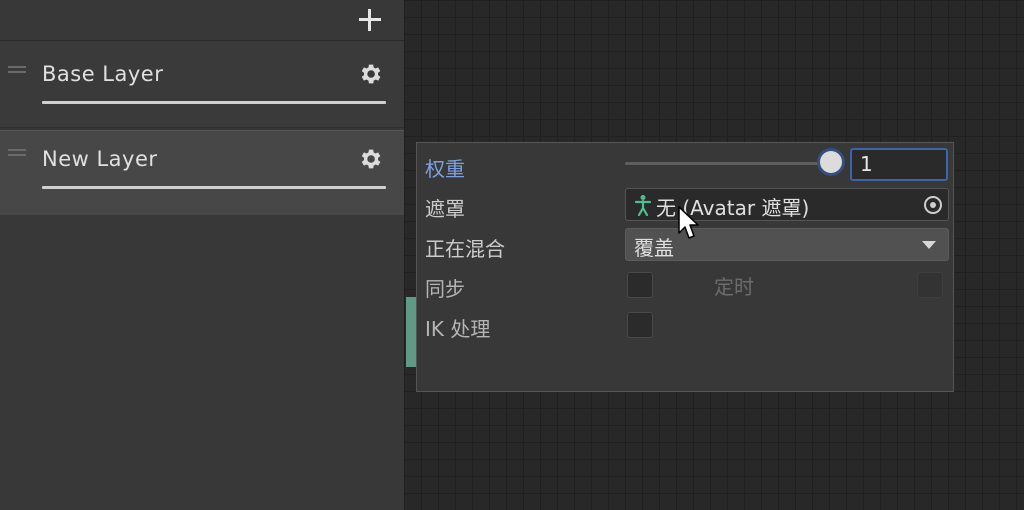  What do you see at coordinates (445, 289) in the screenshot?
I see `sync-label: 同步` at bounding box center [445, 289].